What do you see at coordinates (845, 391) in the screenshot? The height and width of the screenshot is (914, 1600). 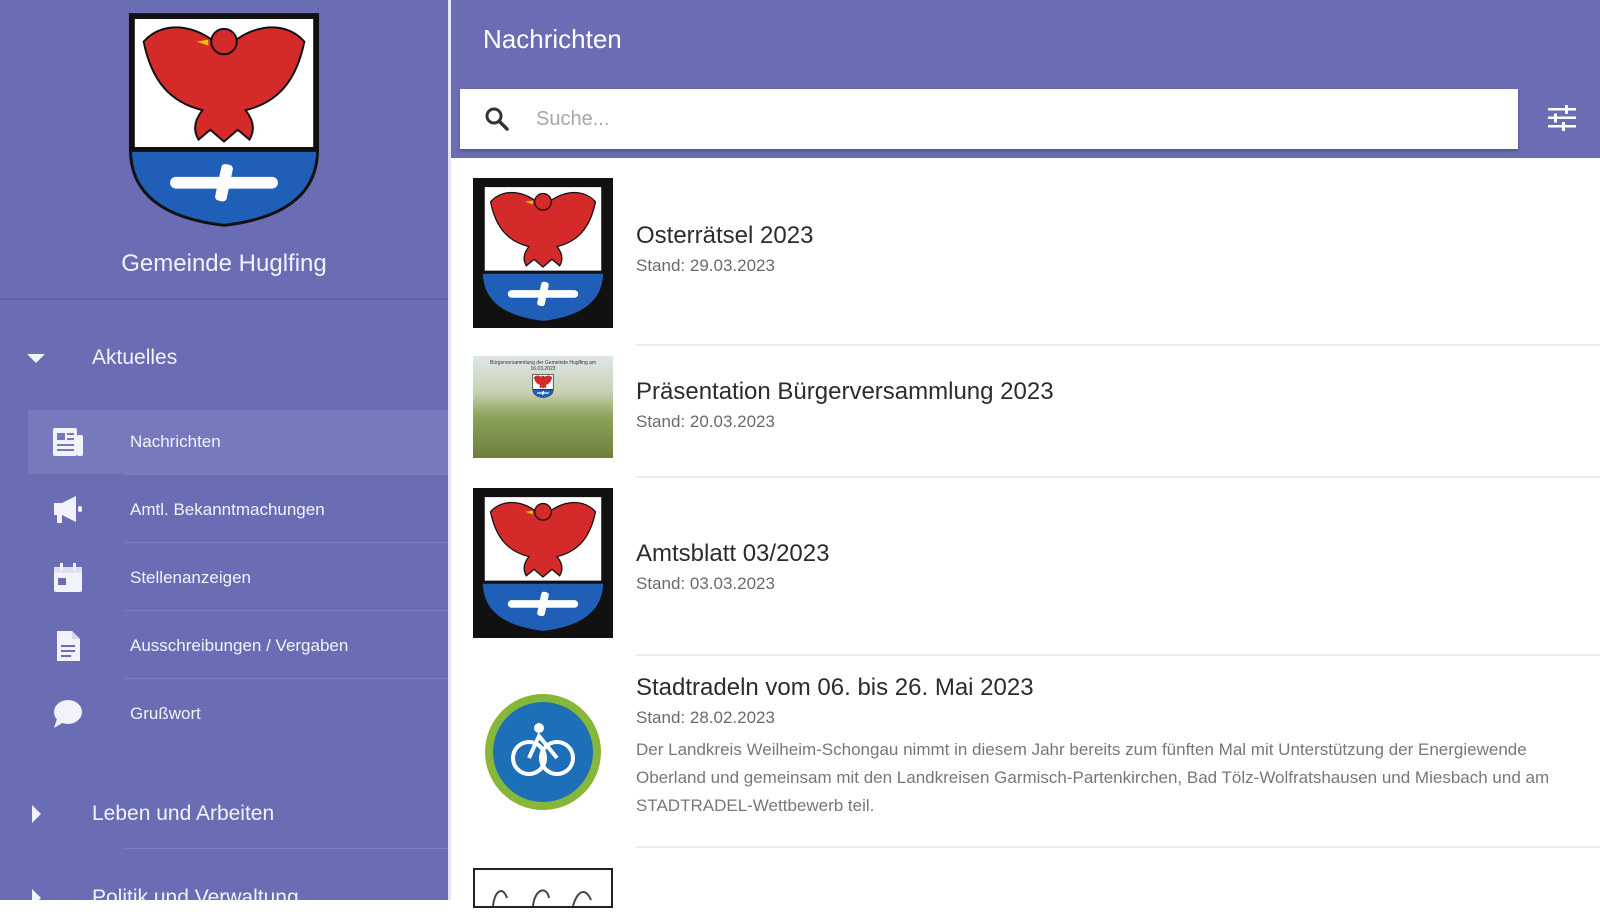 I see `news-title: Präsentation Bürgerversammlung 2023` at bounding box center [845, 391].